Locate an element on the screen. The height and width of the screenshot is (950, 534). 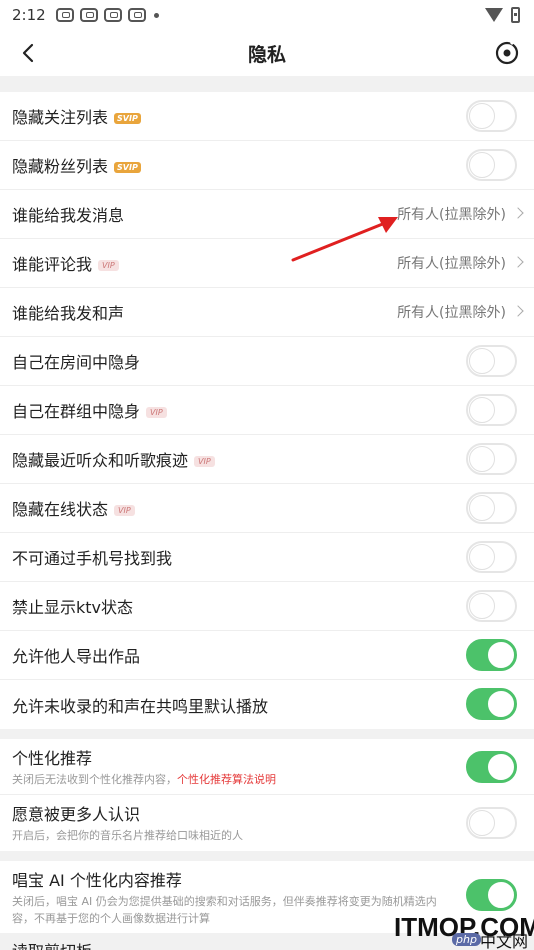
target-icon is located at coordinates (507, 53).